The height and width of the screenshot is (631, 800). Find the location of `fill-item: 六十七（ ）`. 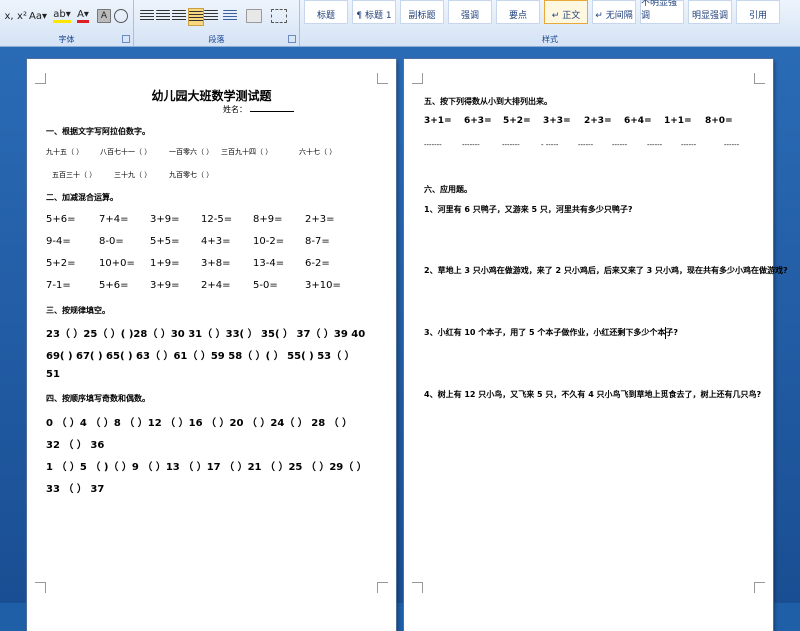

fill-item: 六十七（ ） is located at coordinates (318, 152).